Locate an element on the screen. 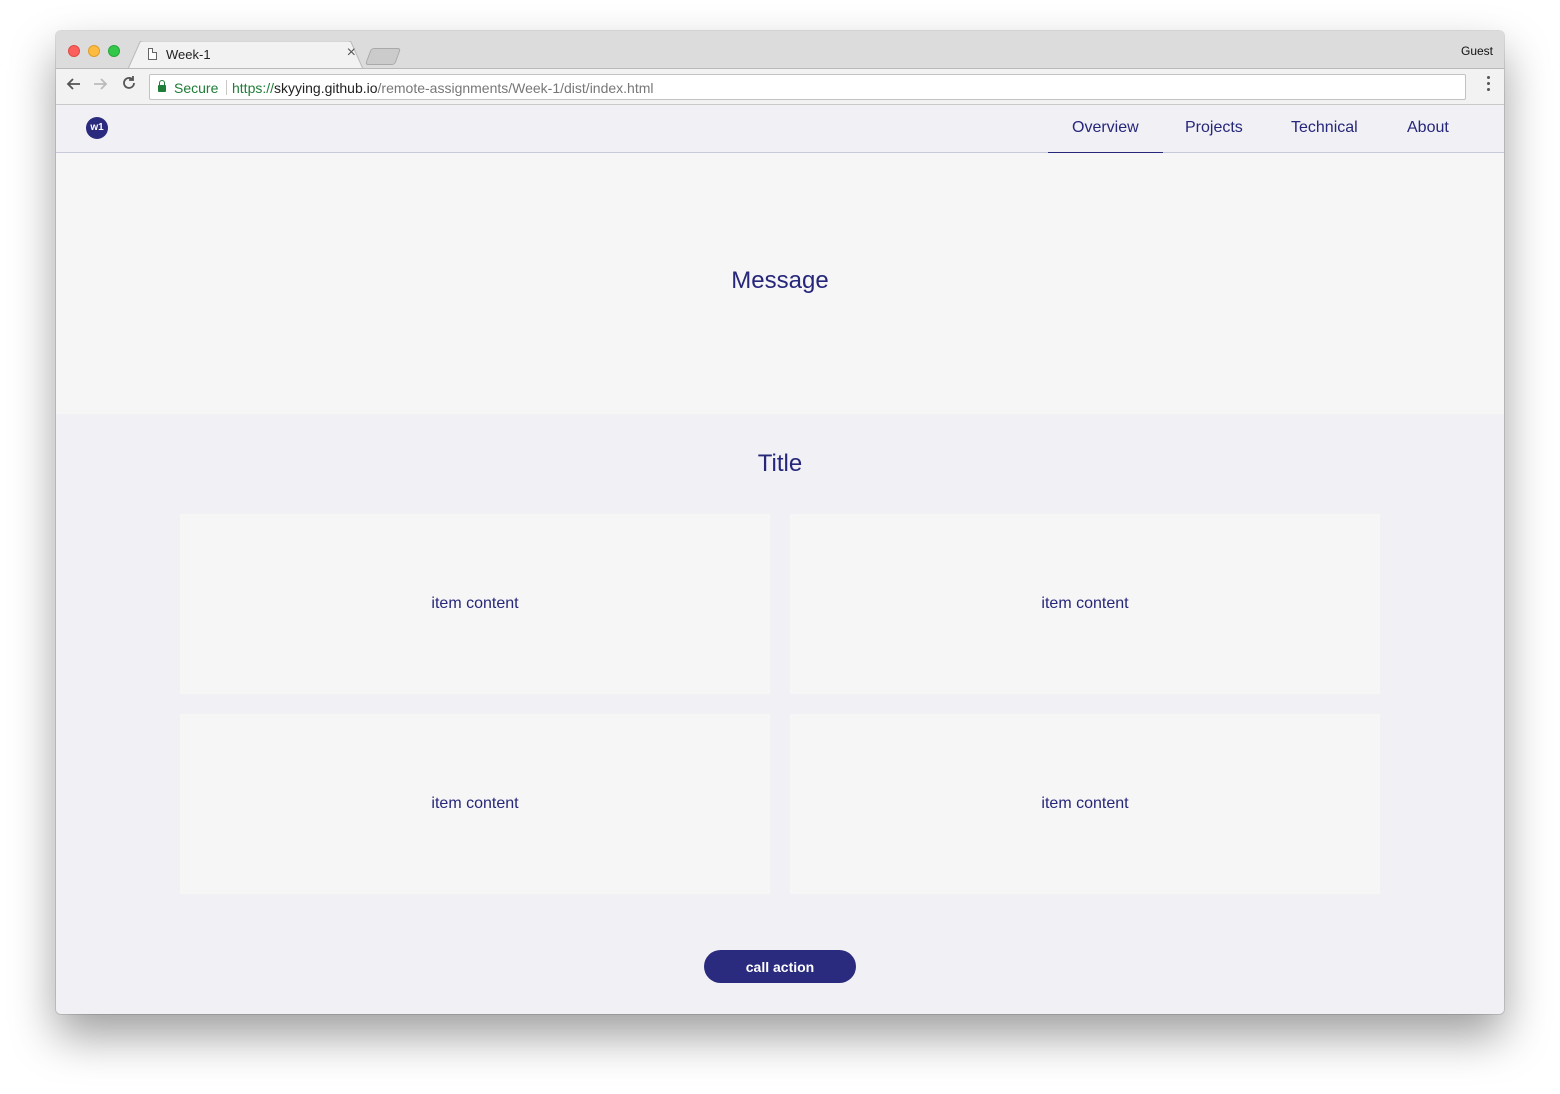 This screenshot has height=1094, width=1560. tab-shape is located at coordinates (246, 55).